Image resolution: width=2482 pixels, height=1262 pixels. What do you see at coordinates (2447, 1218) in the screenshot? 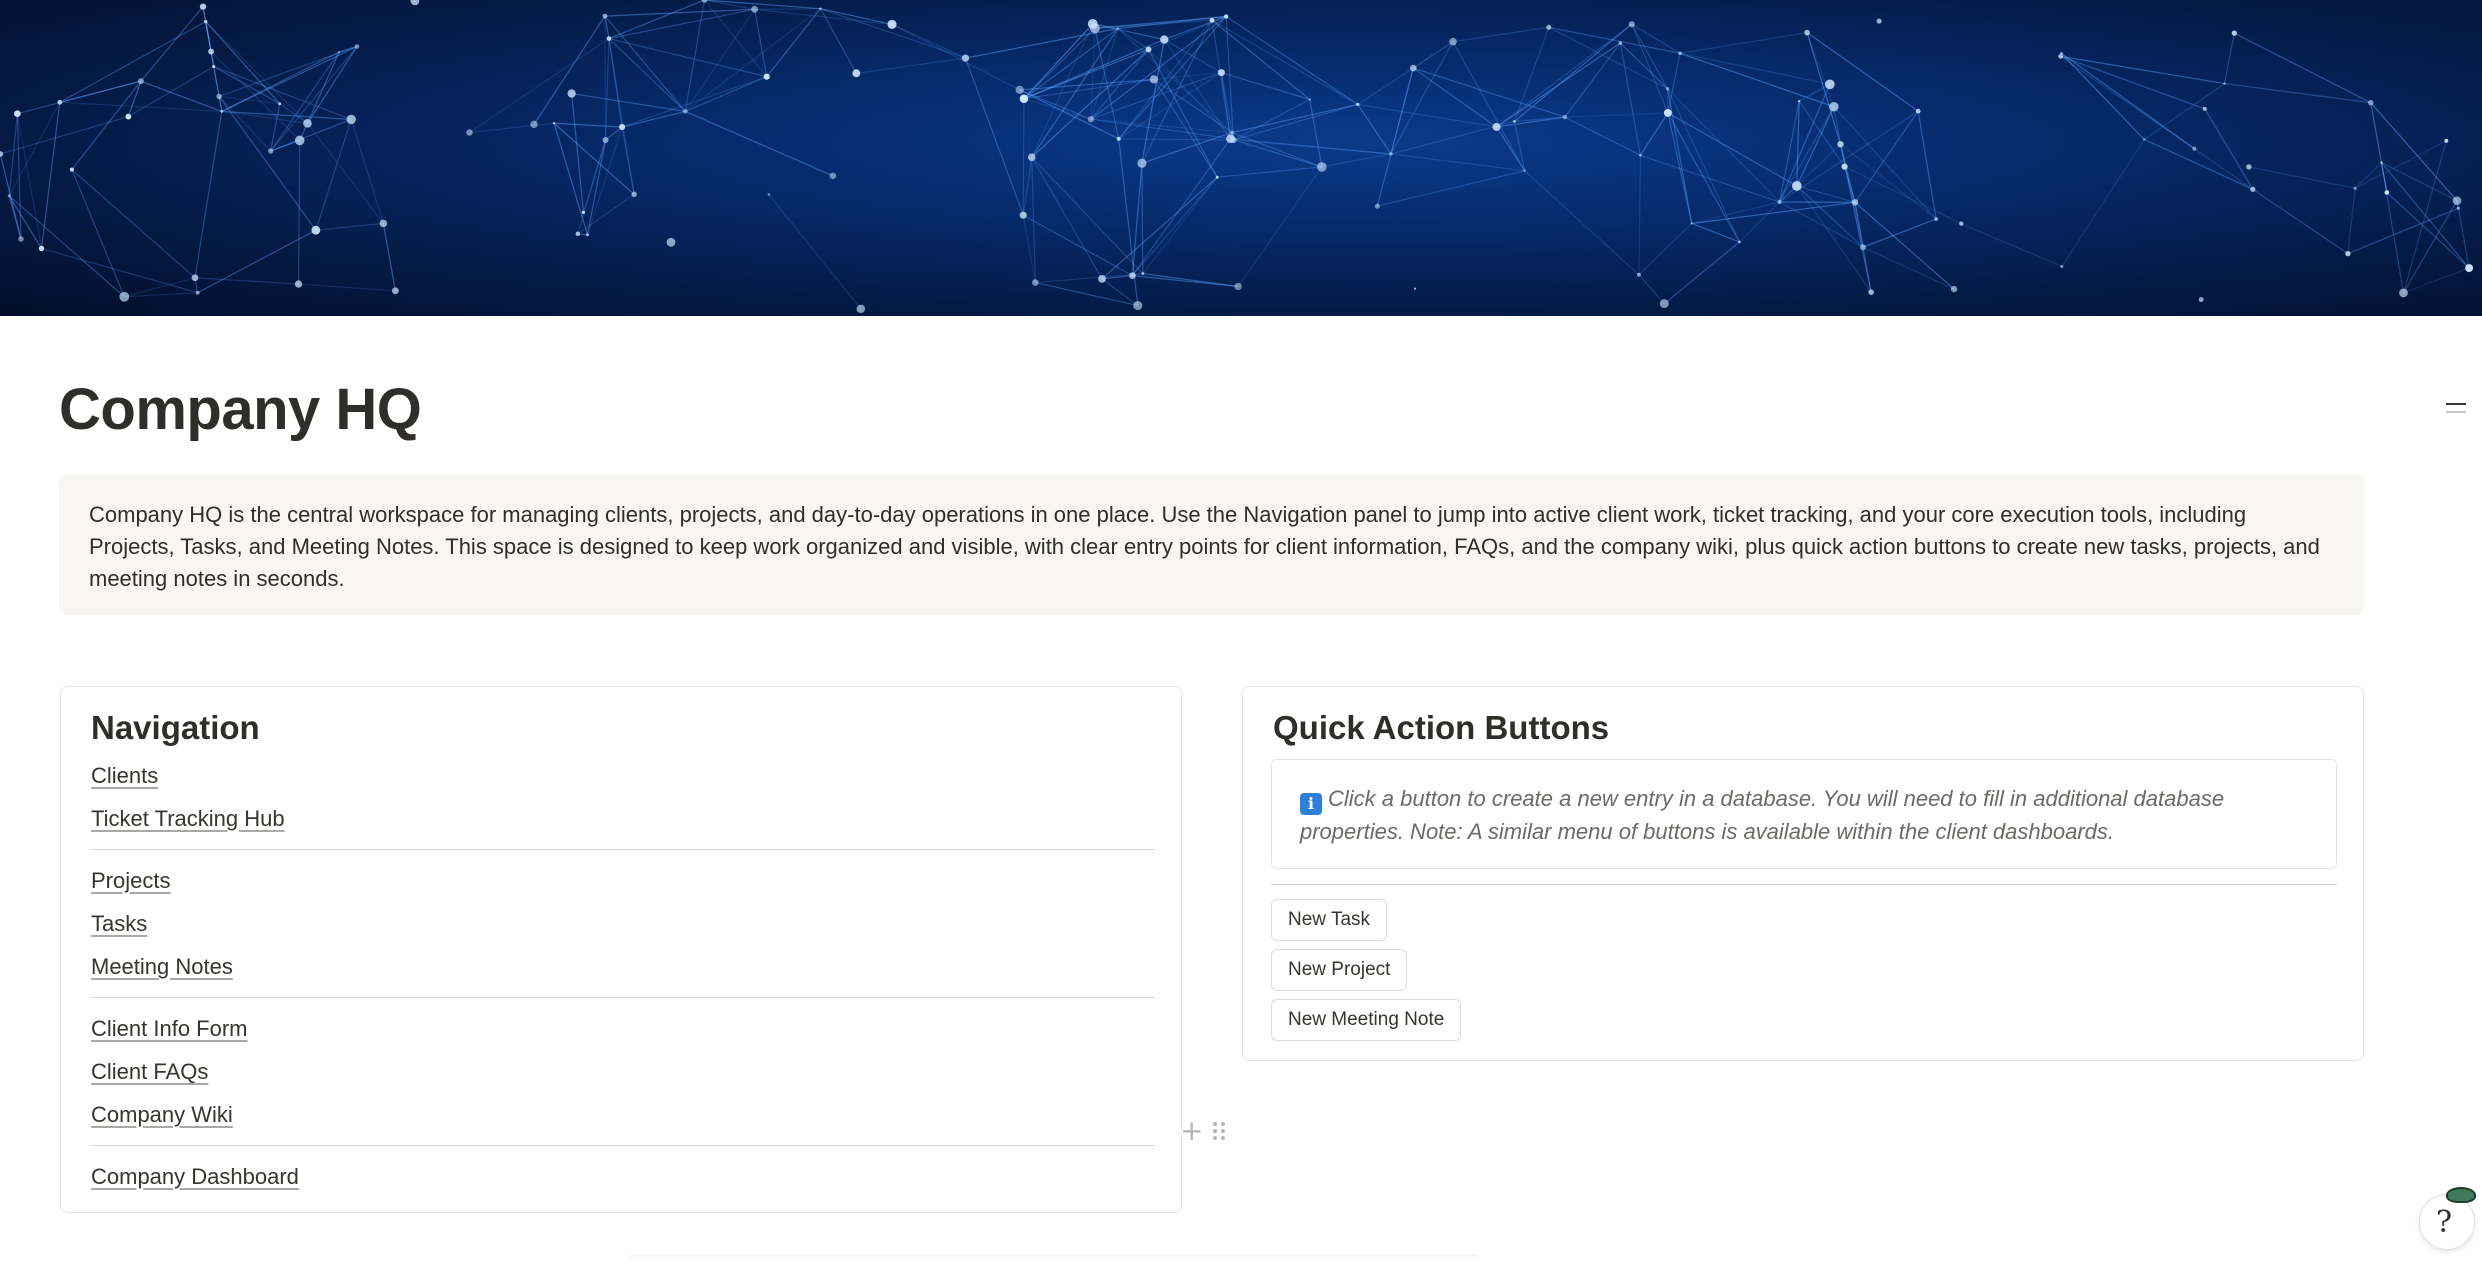
I see `help-assistant-icon: ?` at bounding box center [2447, 1218].